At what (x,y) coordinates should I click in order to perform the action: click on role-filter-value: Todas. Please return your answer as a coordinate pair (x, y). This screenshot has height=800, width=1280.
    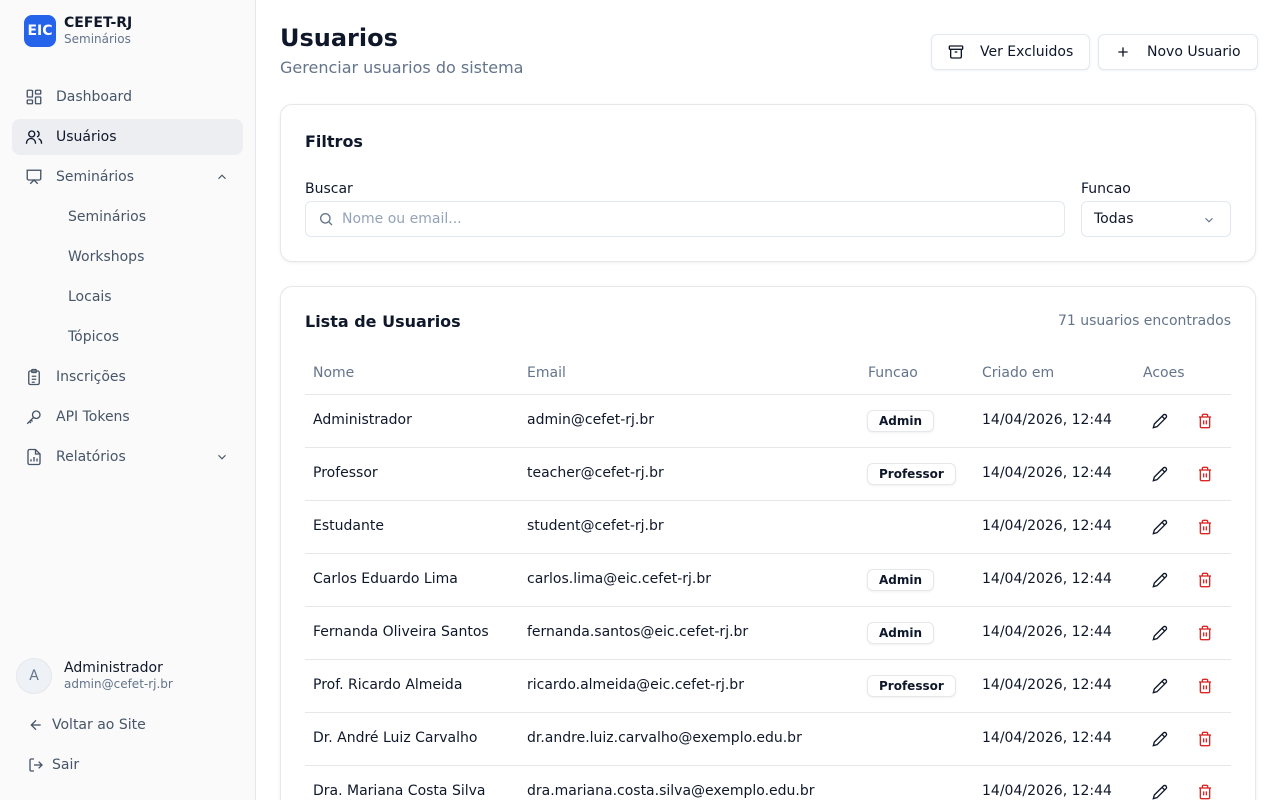
    Looking at the image, I should click on (1114, 219).